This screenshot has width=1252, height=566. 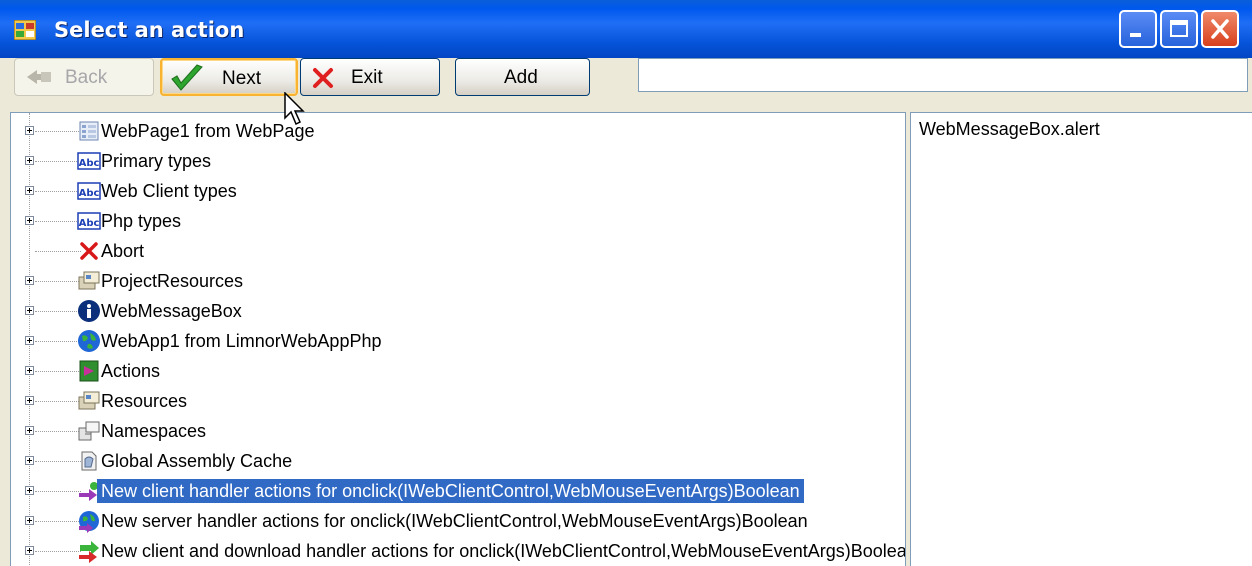 What do you see at coordinates (626, 29) in the screenshot?
I see `title-bar: Select an action` at bounding box center [626, 29].